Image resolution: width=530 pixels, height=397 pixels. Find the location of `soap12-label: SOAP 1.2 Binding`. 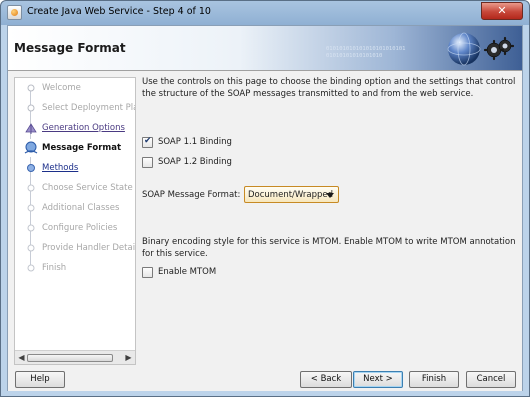

soap12-label: SOAP 1.2 Binding is located at coordinates (195, 162).